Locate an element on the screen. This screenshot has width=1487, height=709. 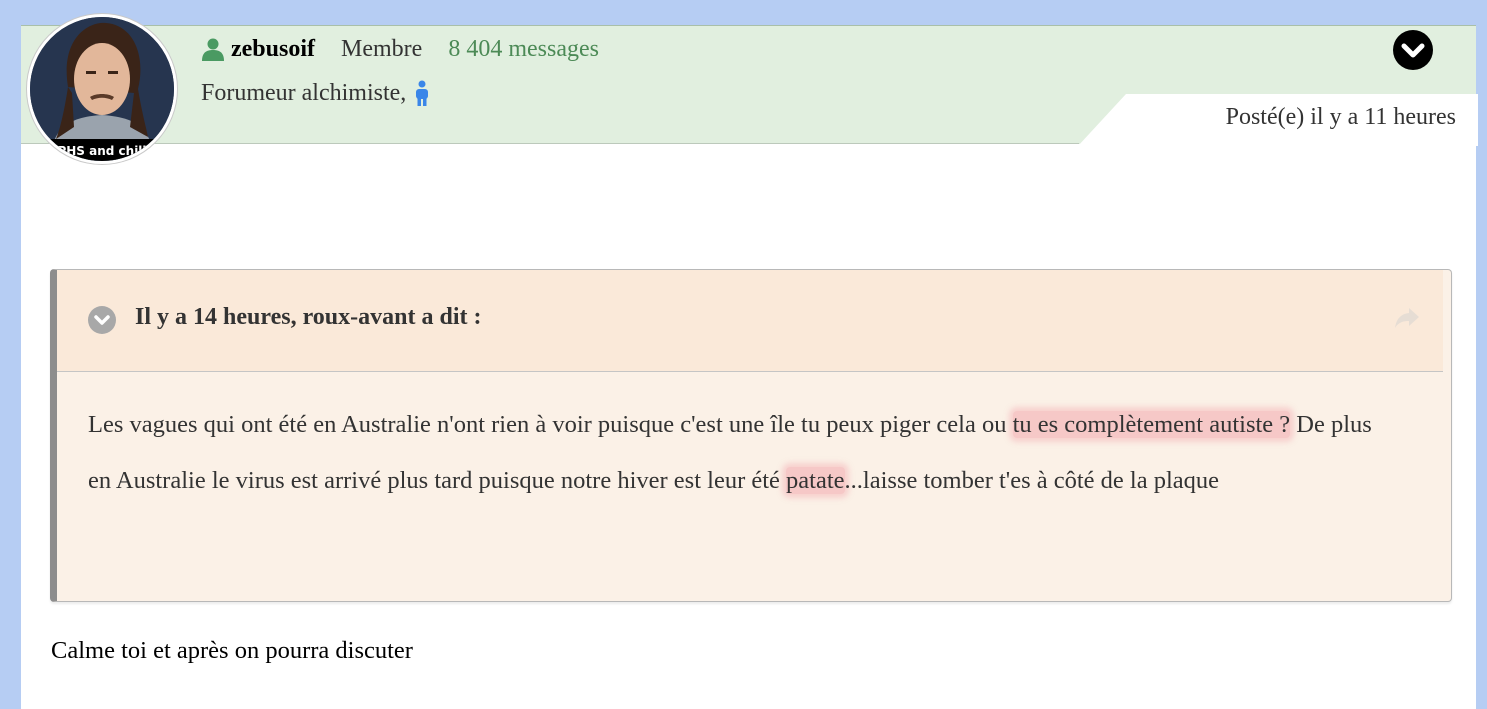
quote-citation: Il y a 14 heures, roux-avant a dit : is located at coordinates (308, 317).